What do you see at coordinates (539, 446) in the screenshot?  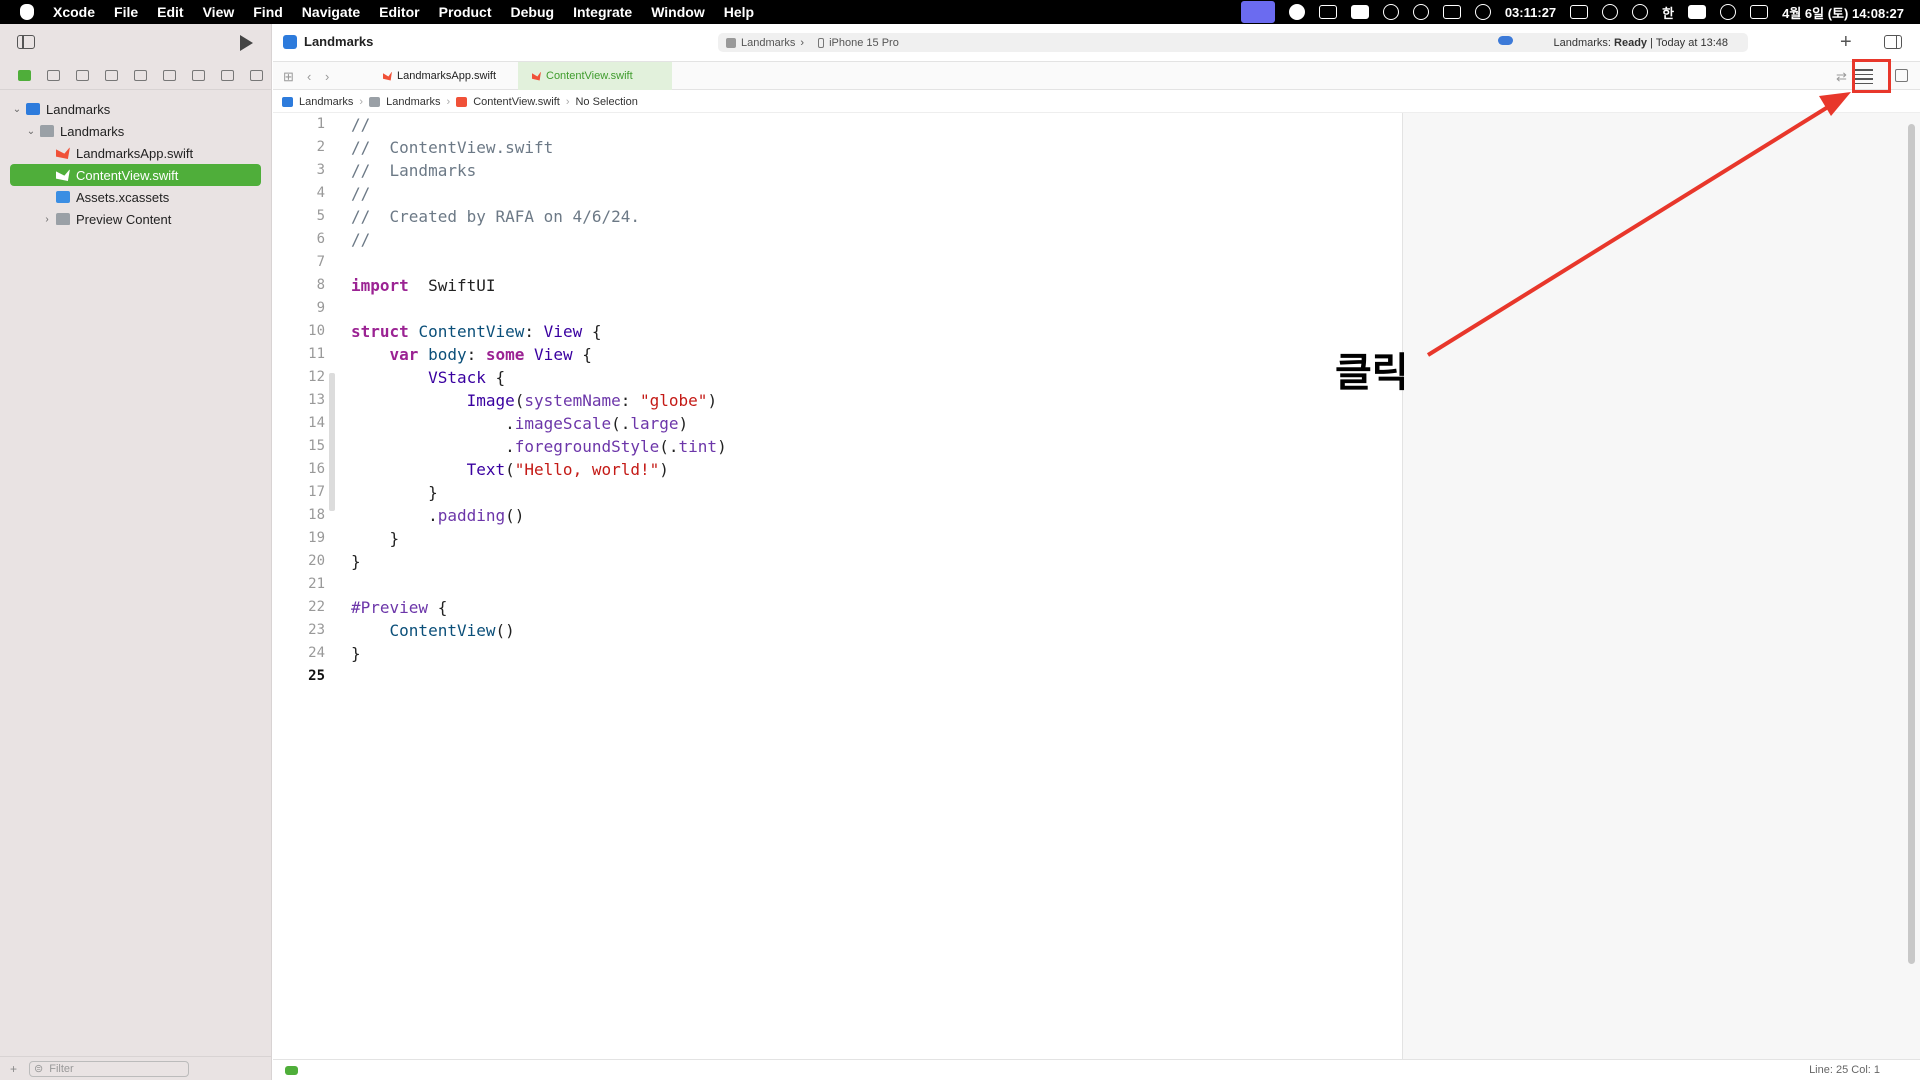 I see `code-line: .foregroundStyle(.tint)` at bounding box center [539, 446].